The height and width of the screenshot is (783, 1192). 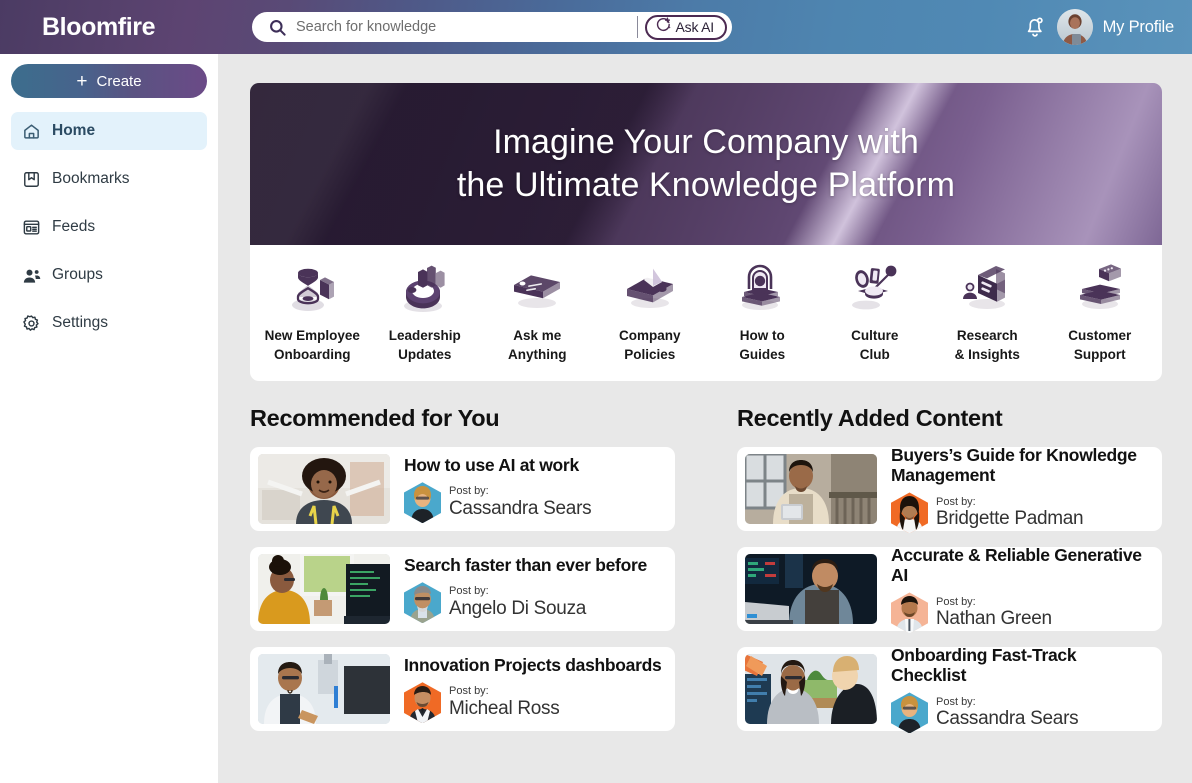 What do you see at coordinates (1139, 27) in the screenshot?
I see `my-profile-label: My Profile` at bounding box center [1139, 27].